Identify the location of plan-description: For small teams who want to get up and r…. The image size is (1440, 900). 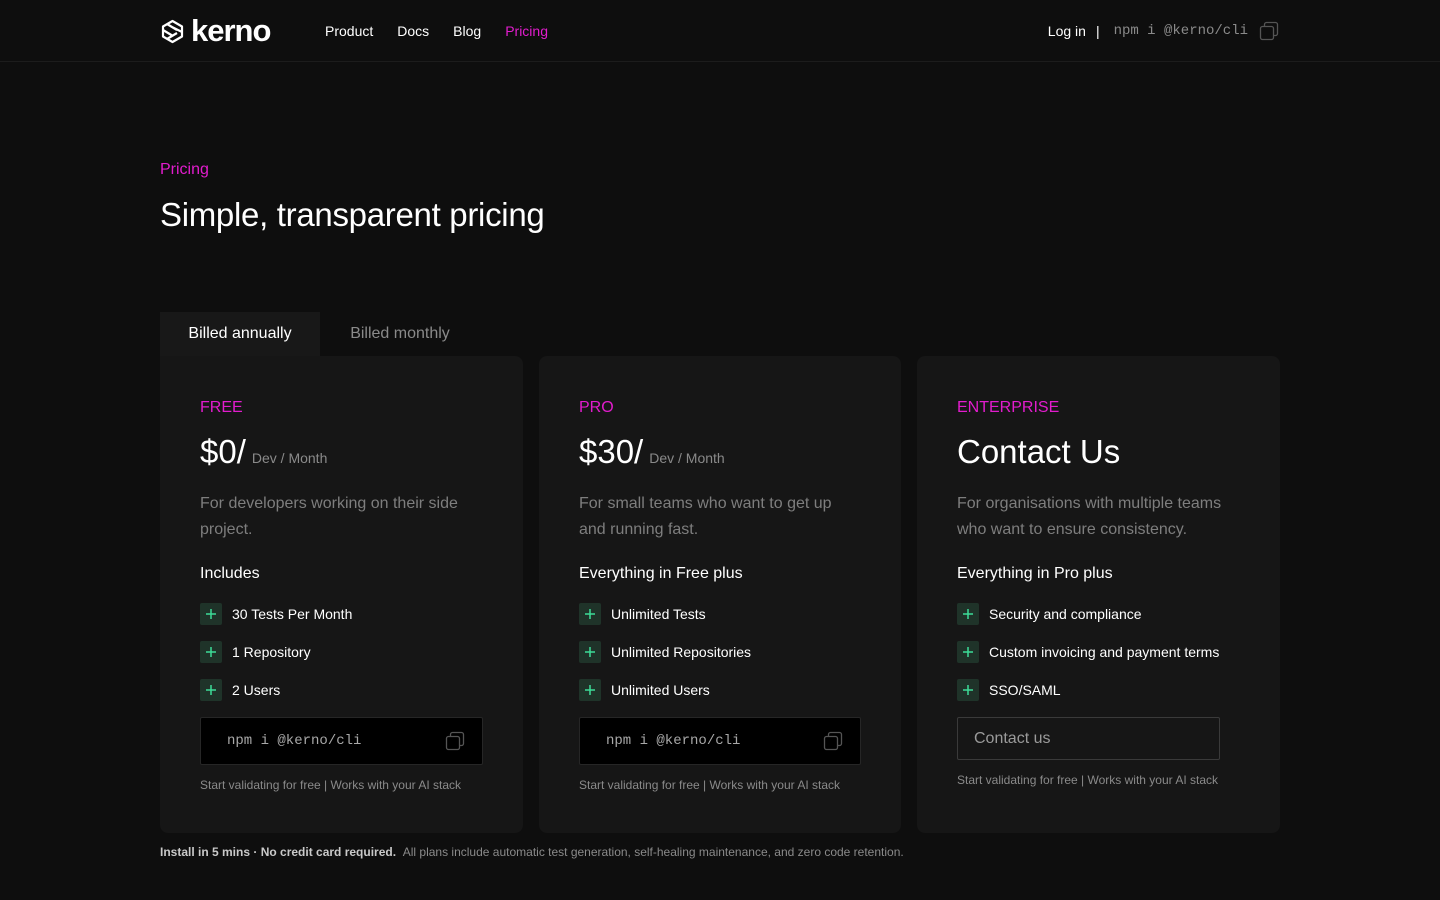
(705, 516).